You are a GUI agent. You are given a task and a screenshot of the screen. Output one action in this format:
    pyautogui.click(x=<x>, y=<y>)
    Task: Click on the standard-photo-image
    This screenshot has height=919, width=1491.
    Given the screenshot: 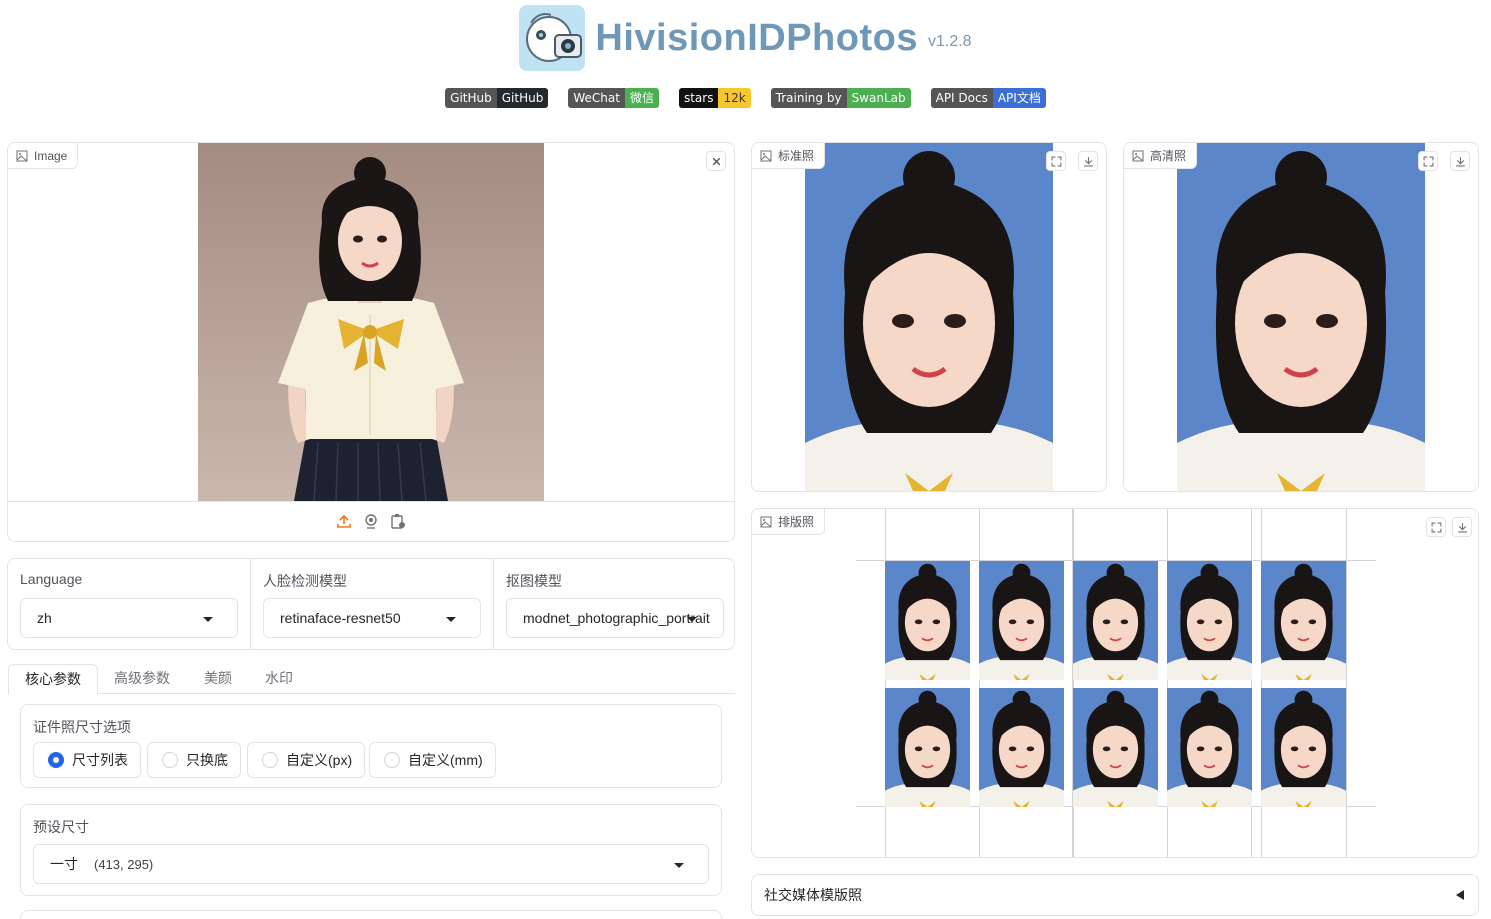 What is the action you would take?
    pyautogui.click(x=929, y=317)
    